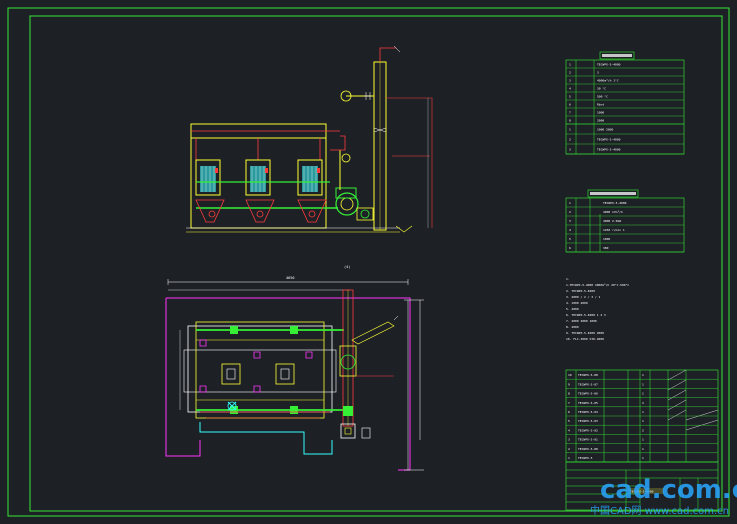 The height and width of the screenshot is (524, 737). Describe the element at coordinates (569, 403) in the screenshot. I see `bom-row-number: 7` at that location.